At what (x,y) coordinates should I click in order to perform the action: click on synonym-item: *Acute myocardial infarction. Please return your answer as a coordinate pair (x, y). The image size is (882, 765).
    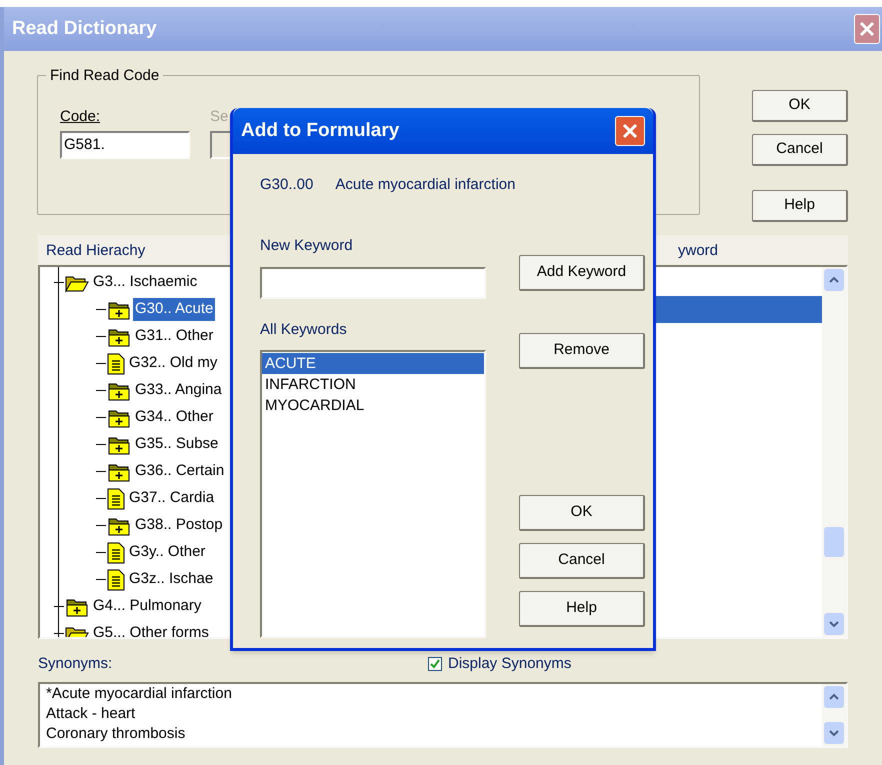
    Looking at the image, I should click on (434, 694).